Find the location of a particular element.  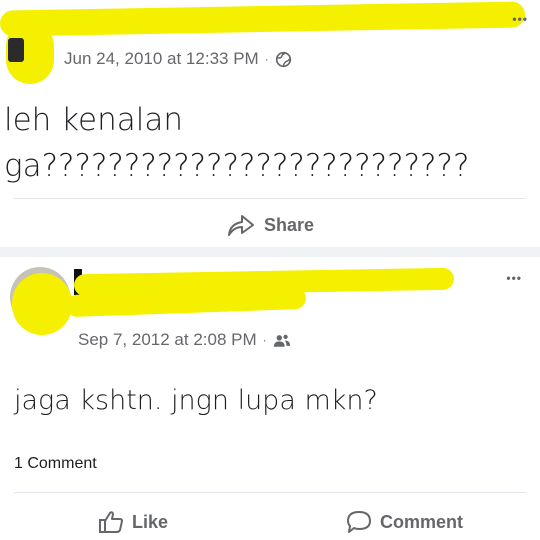

like-button: Like is located at coordinates (133, 522).